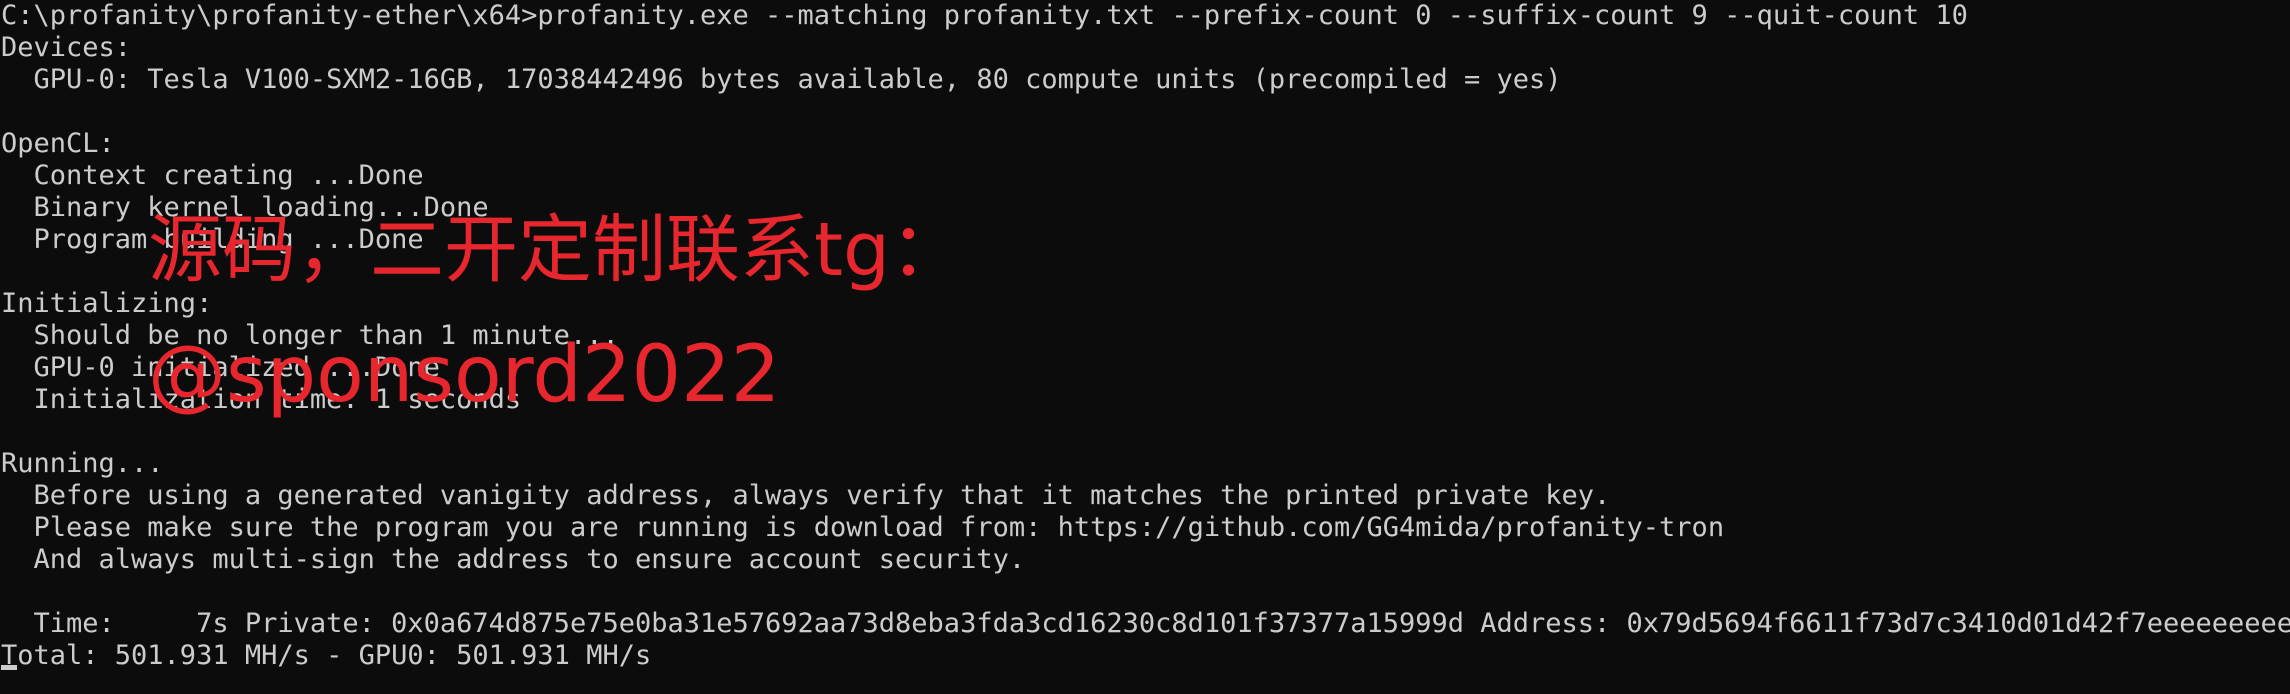 The image size is (2290, 694). Describe the element at coordinates (1145, 656) in the screenshot. I see `hashrate-line: Total: 501.931 MH/s - GPU0: 501.931 MH/s` at that location.